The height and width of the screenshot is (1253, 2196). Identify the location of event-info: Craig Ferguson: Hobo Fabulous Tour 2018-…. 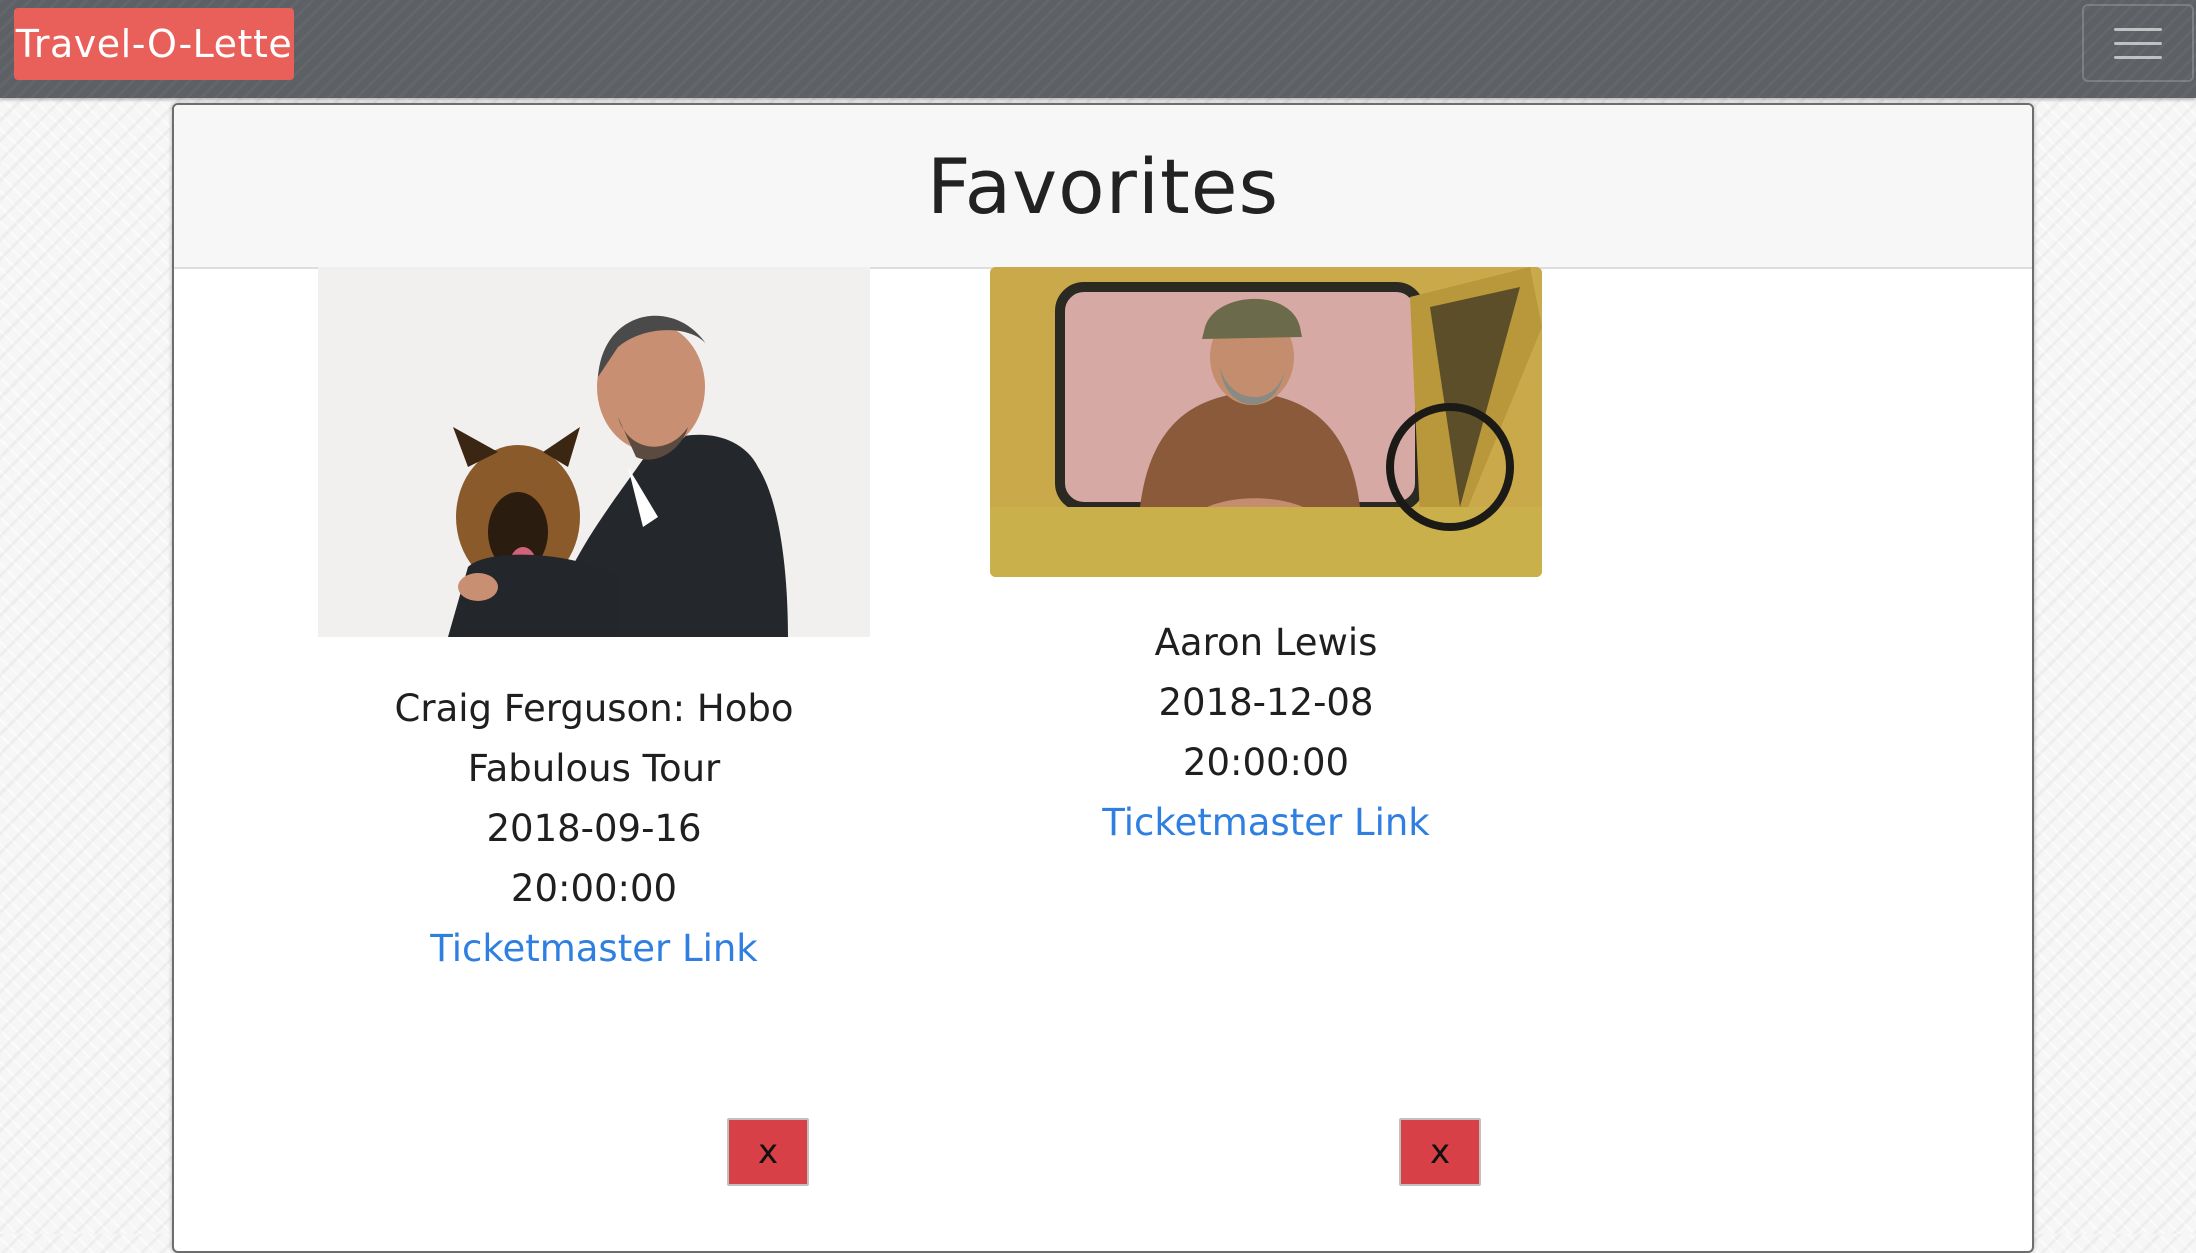
(594, 829).